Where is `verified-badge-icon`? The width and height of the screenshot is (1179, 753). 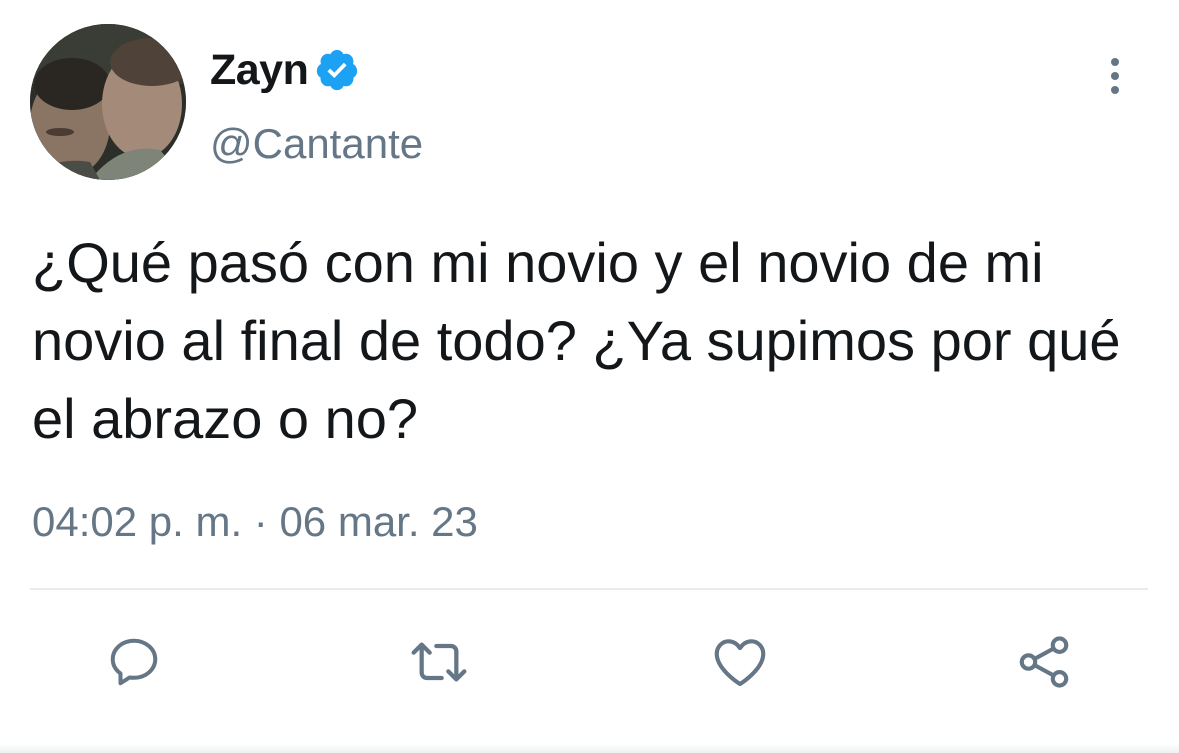 verified-badge-icon is located at coordinates (337, 70).